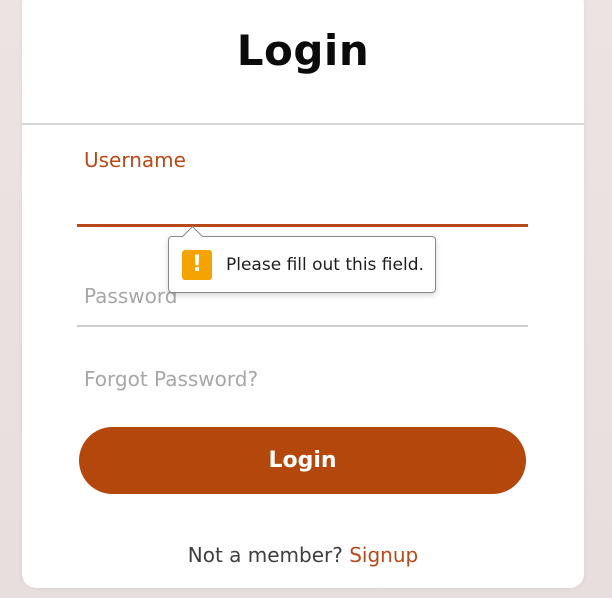  What do you see at coordinates (303, 50) in the screenshot?
I see `page-title: Login` at bounding box center [303, 50].